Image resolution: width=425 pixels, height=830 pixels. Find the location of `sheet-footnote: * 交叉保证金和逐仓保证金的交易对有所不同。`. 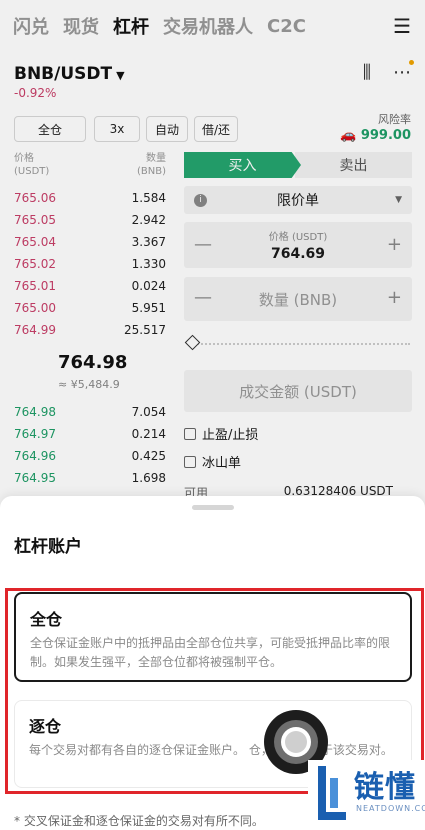

sheet-footnote: * 交叉保证金和逐仓保证金的交易对有所不同。 is located at coordinates (139, 821).